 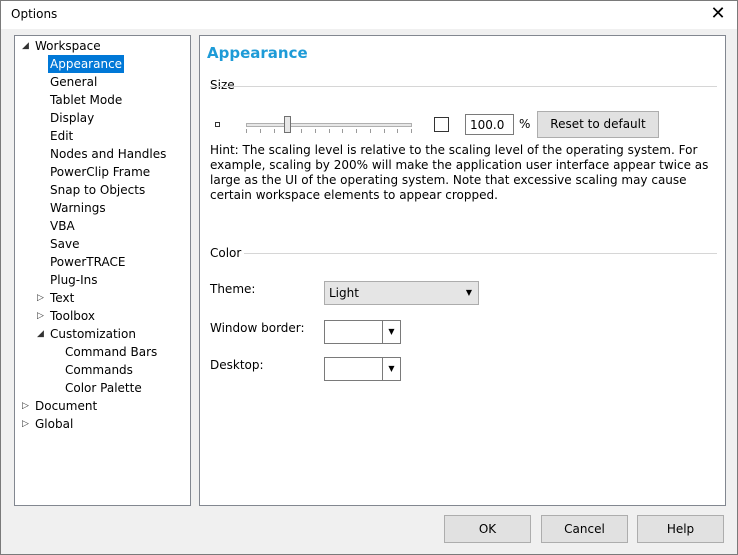 I want to click on window-border-label: Window border:, so click(x=257, y=328).